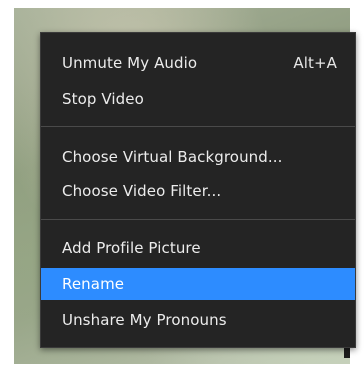 The width and height of the screenshot is (364, 378). Describe the element at coordinates (315, 63) in the screenshot. I see `menu-item-shortcut: Alt+A` at that location.